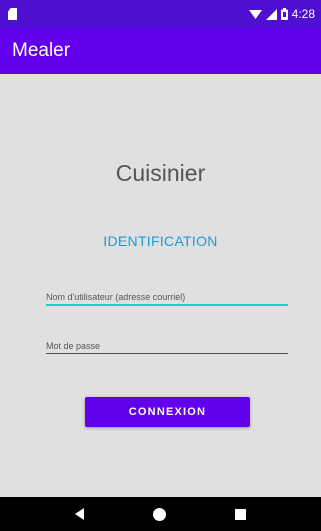 This screenshot has width=321, height=531. I want to click on password-field, so click(167, 342).